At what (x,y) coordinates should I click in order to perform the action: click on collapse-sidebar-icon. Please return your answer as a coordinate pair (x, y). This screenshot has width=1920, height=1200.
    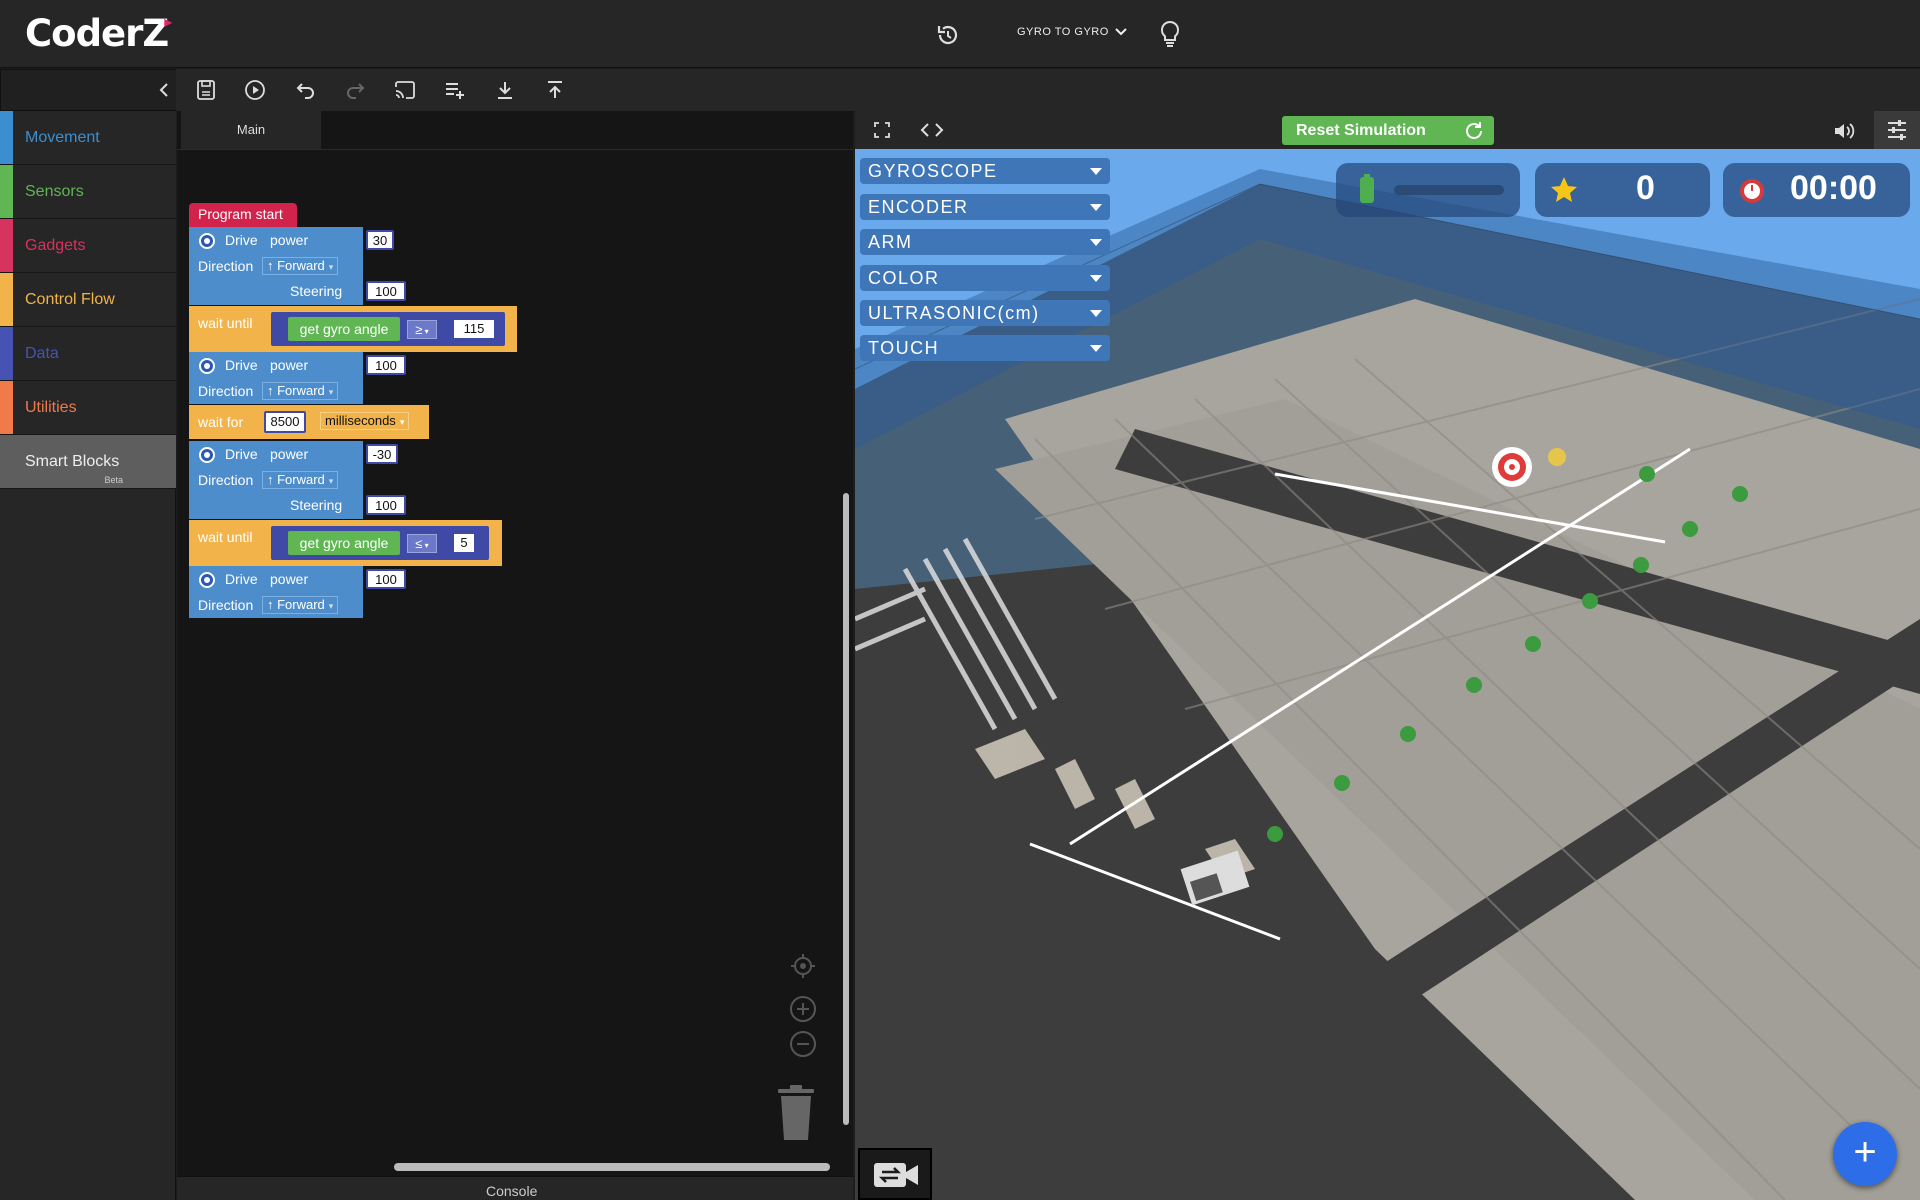
    Looking at the image, I should click on (164, 90).